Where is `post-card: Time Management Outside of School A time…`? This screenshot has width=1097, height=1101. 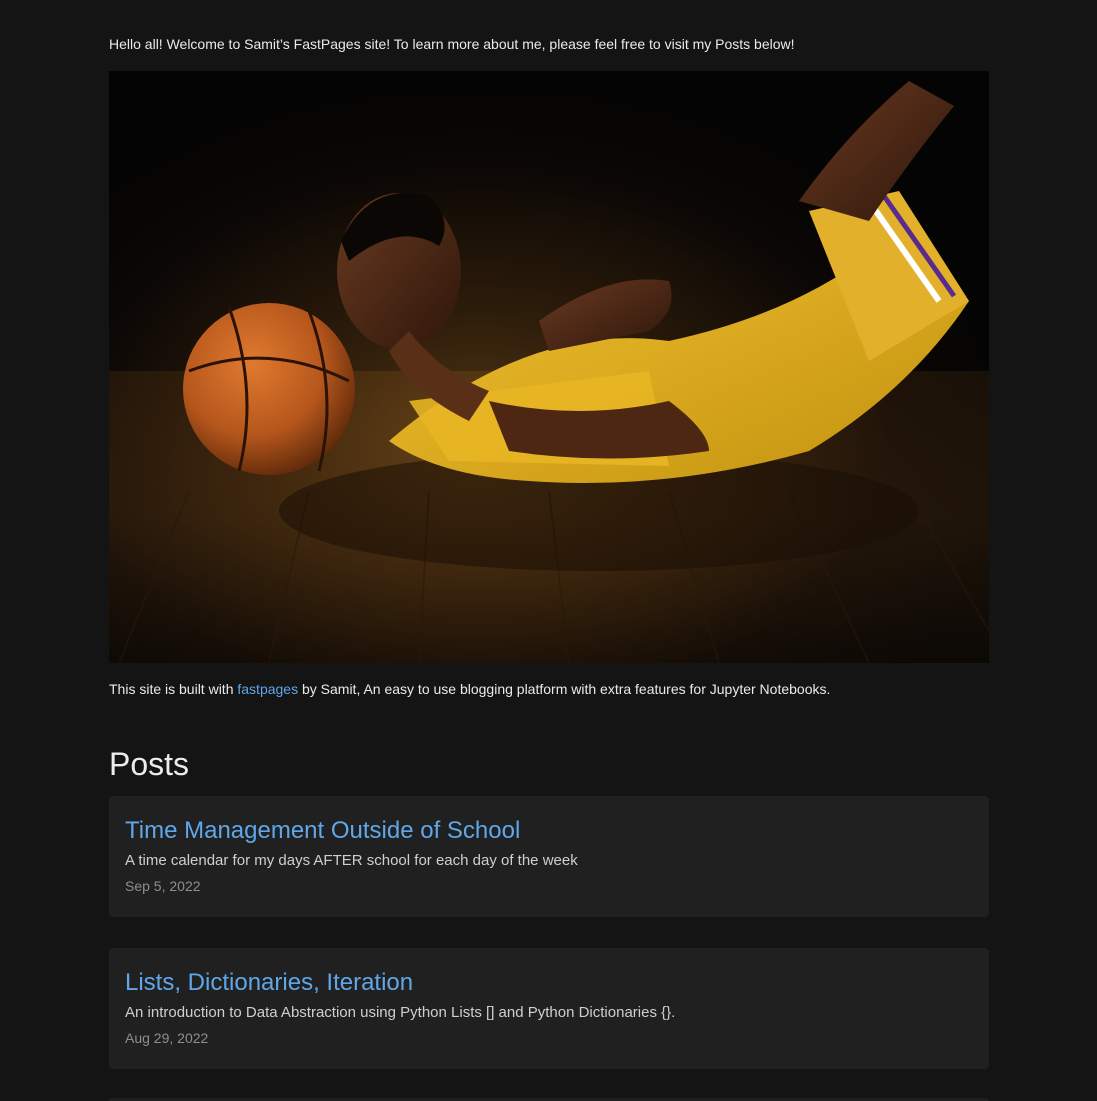 post-card: Time Management Outside of School A time… is located at coordinates (549, 856).